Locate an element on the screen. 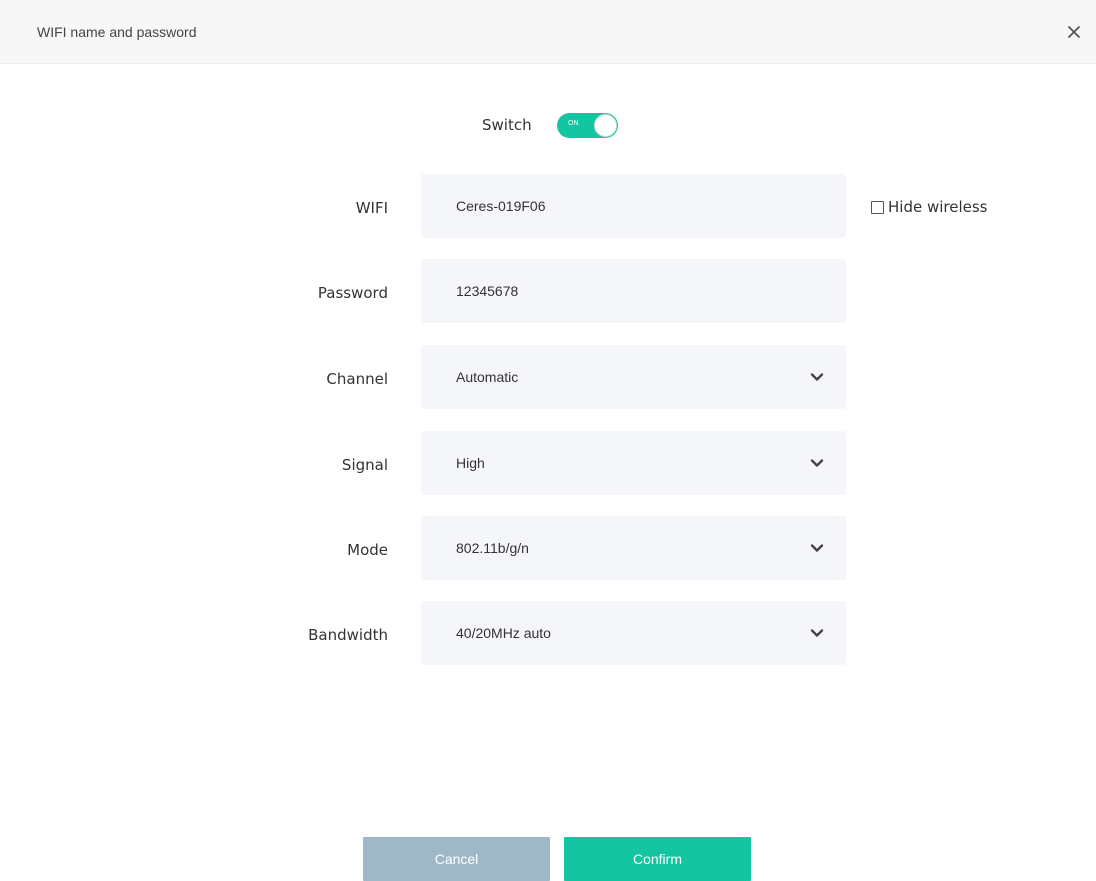 The image size is (1096, 881). hide-wireless-label: Hide wireless is located at coordinates (938, 207).